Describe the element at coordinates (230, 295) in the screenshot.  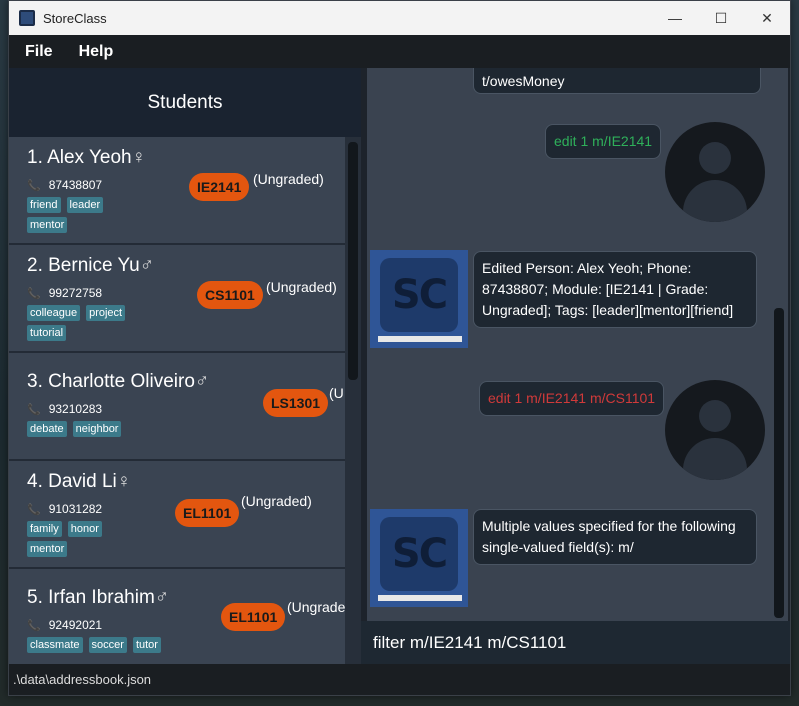
I see `module-badge: CS1101` at that location.